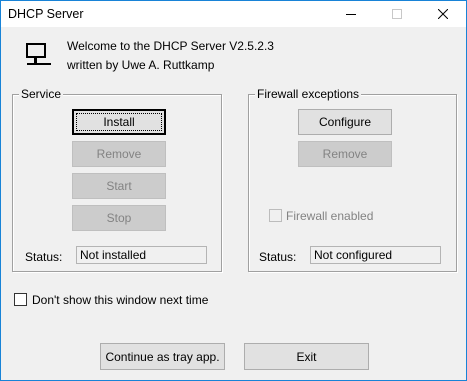  I want to click on dont-show-checkbox, so click(20, 299).